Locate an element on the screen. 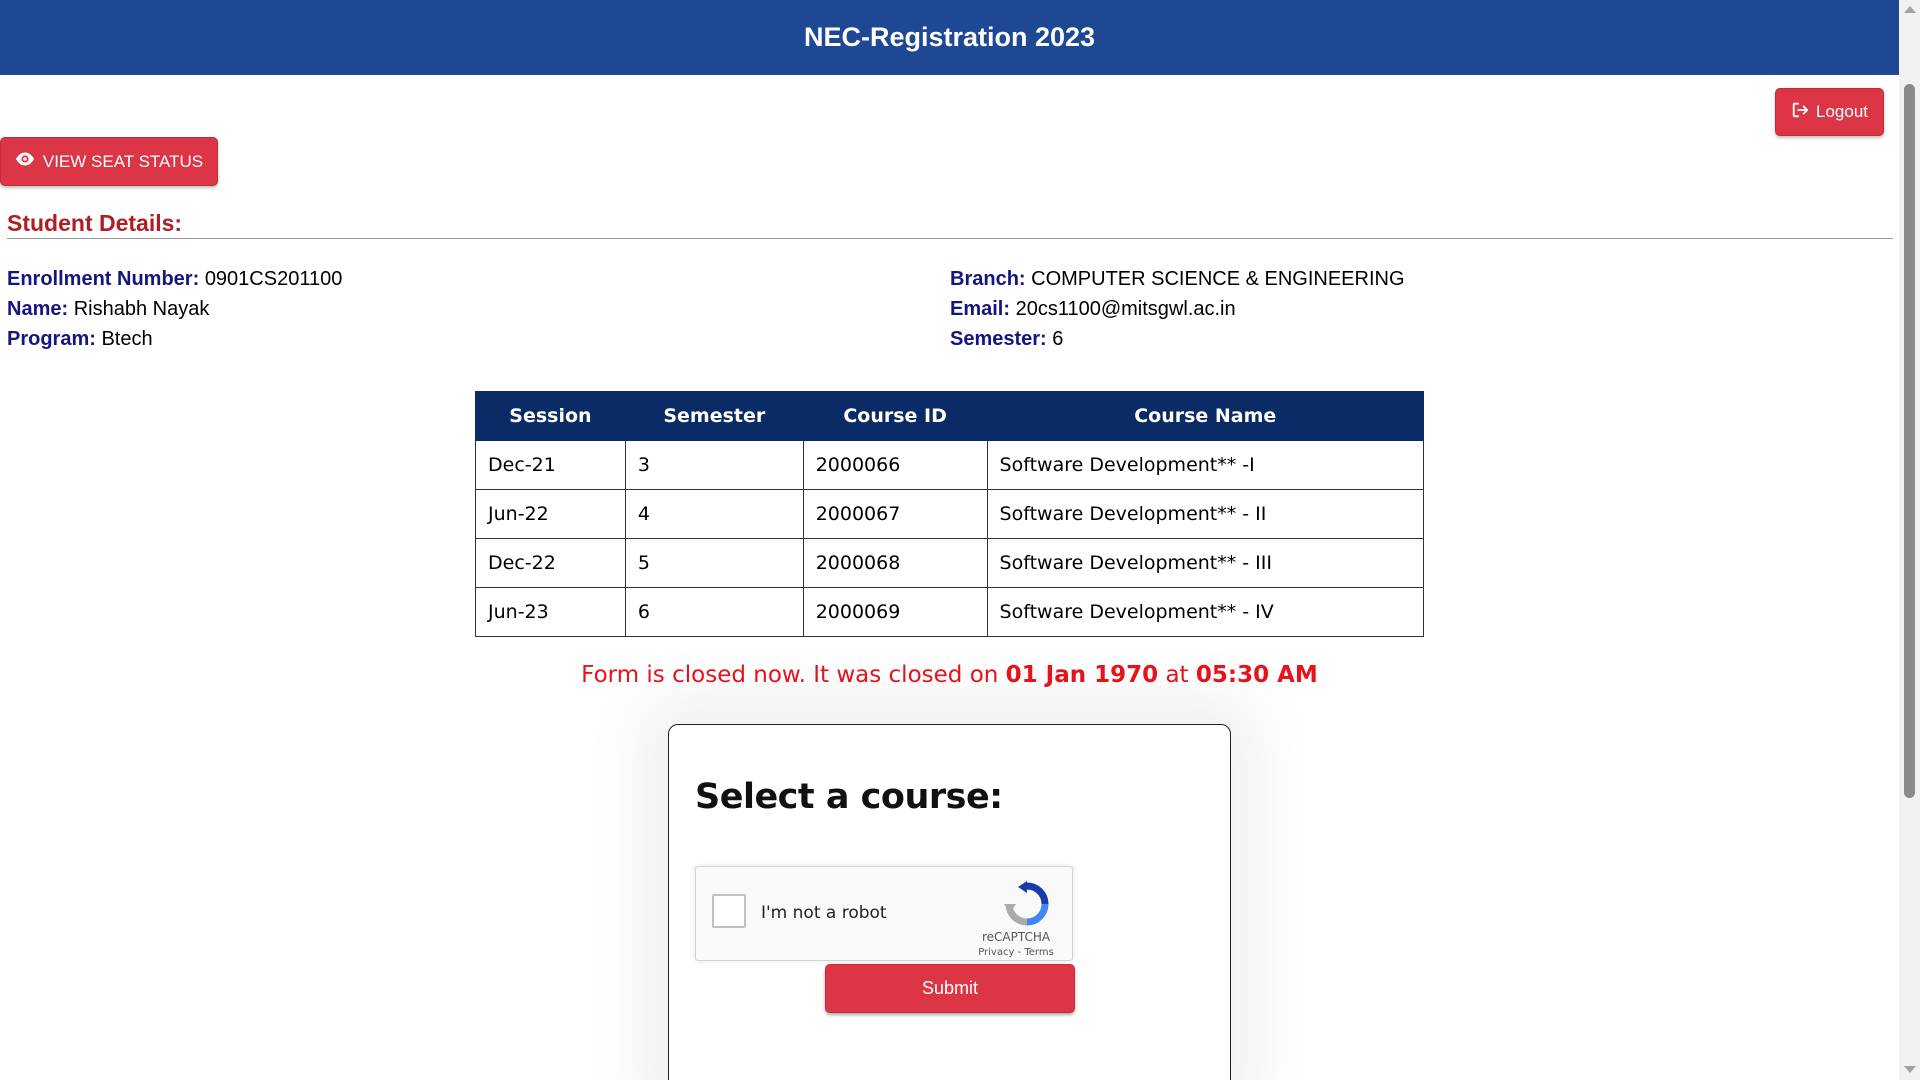 The image size is (1920, 1080). name-value: Rishabh Nayak is located at coordinates (141, 309).